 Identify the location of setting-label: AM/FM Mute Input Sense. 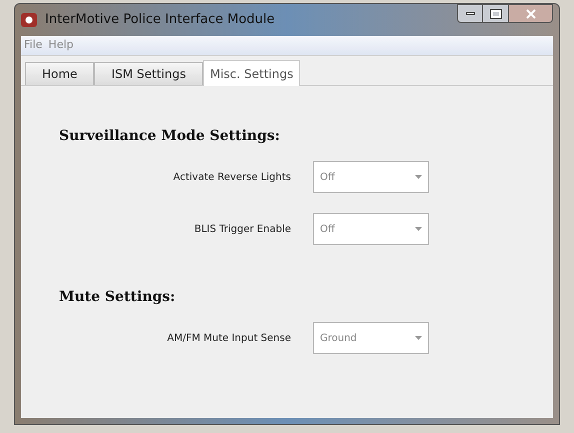
(228, 339).